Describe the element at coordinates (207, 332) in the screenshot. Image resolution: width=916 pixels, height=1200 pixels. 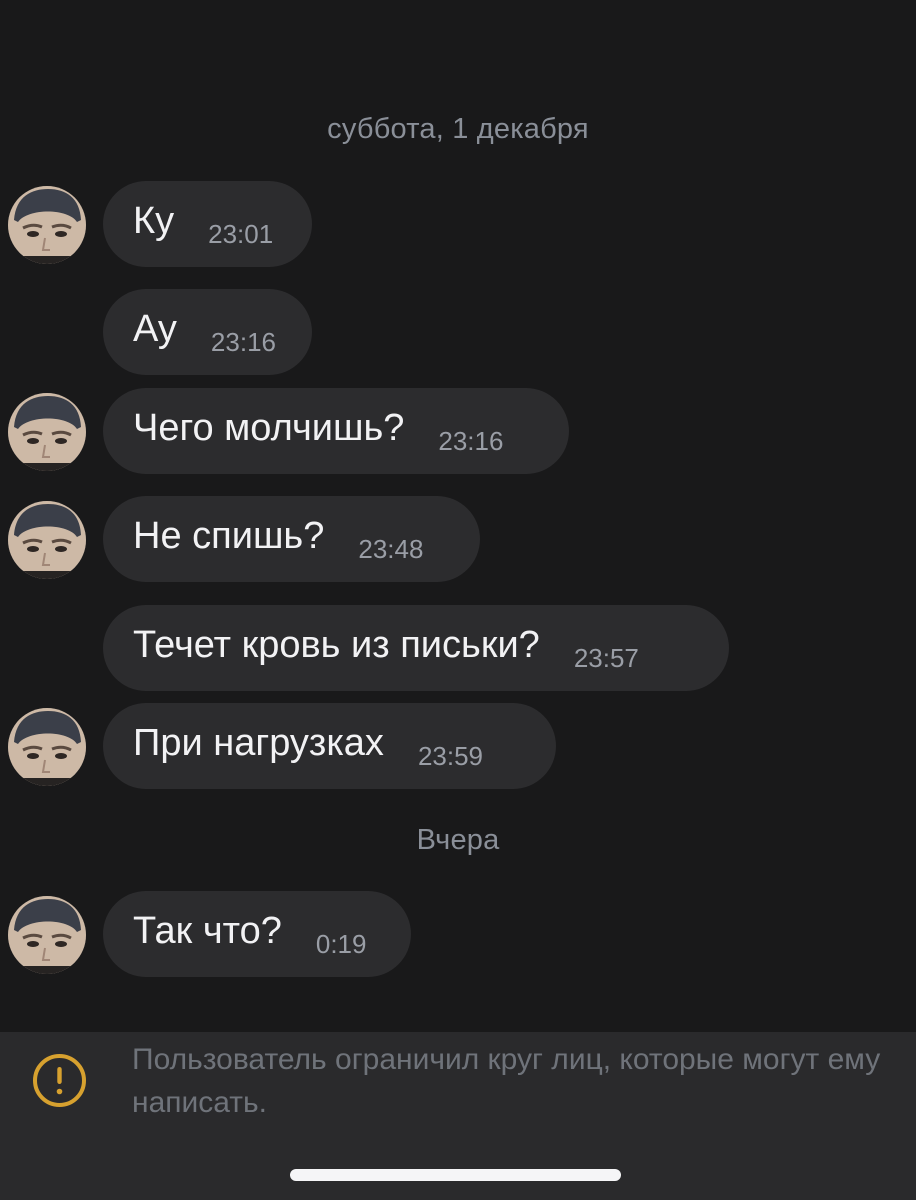
I see `message-bubble: Ау 23:16` at that location.